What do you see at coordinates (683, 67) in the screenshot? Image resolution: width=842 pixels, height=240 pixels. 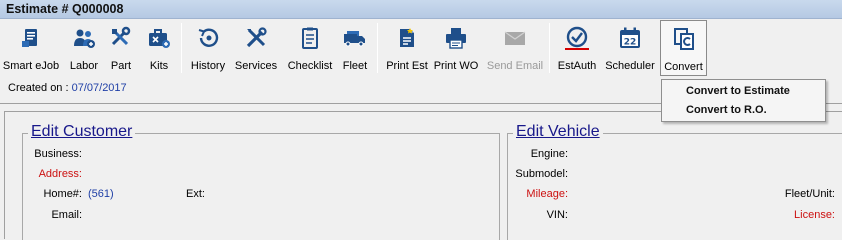 I see `convert-label: Convert` at bounding box center [683, 67].